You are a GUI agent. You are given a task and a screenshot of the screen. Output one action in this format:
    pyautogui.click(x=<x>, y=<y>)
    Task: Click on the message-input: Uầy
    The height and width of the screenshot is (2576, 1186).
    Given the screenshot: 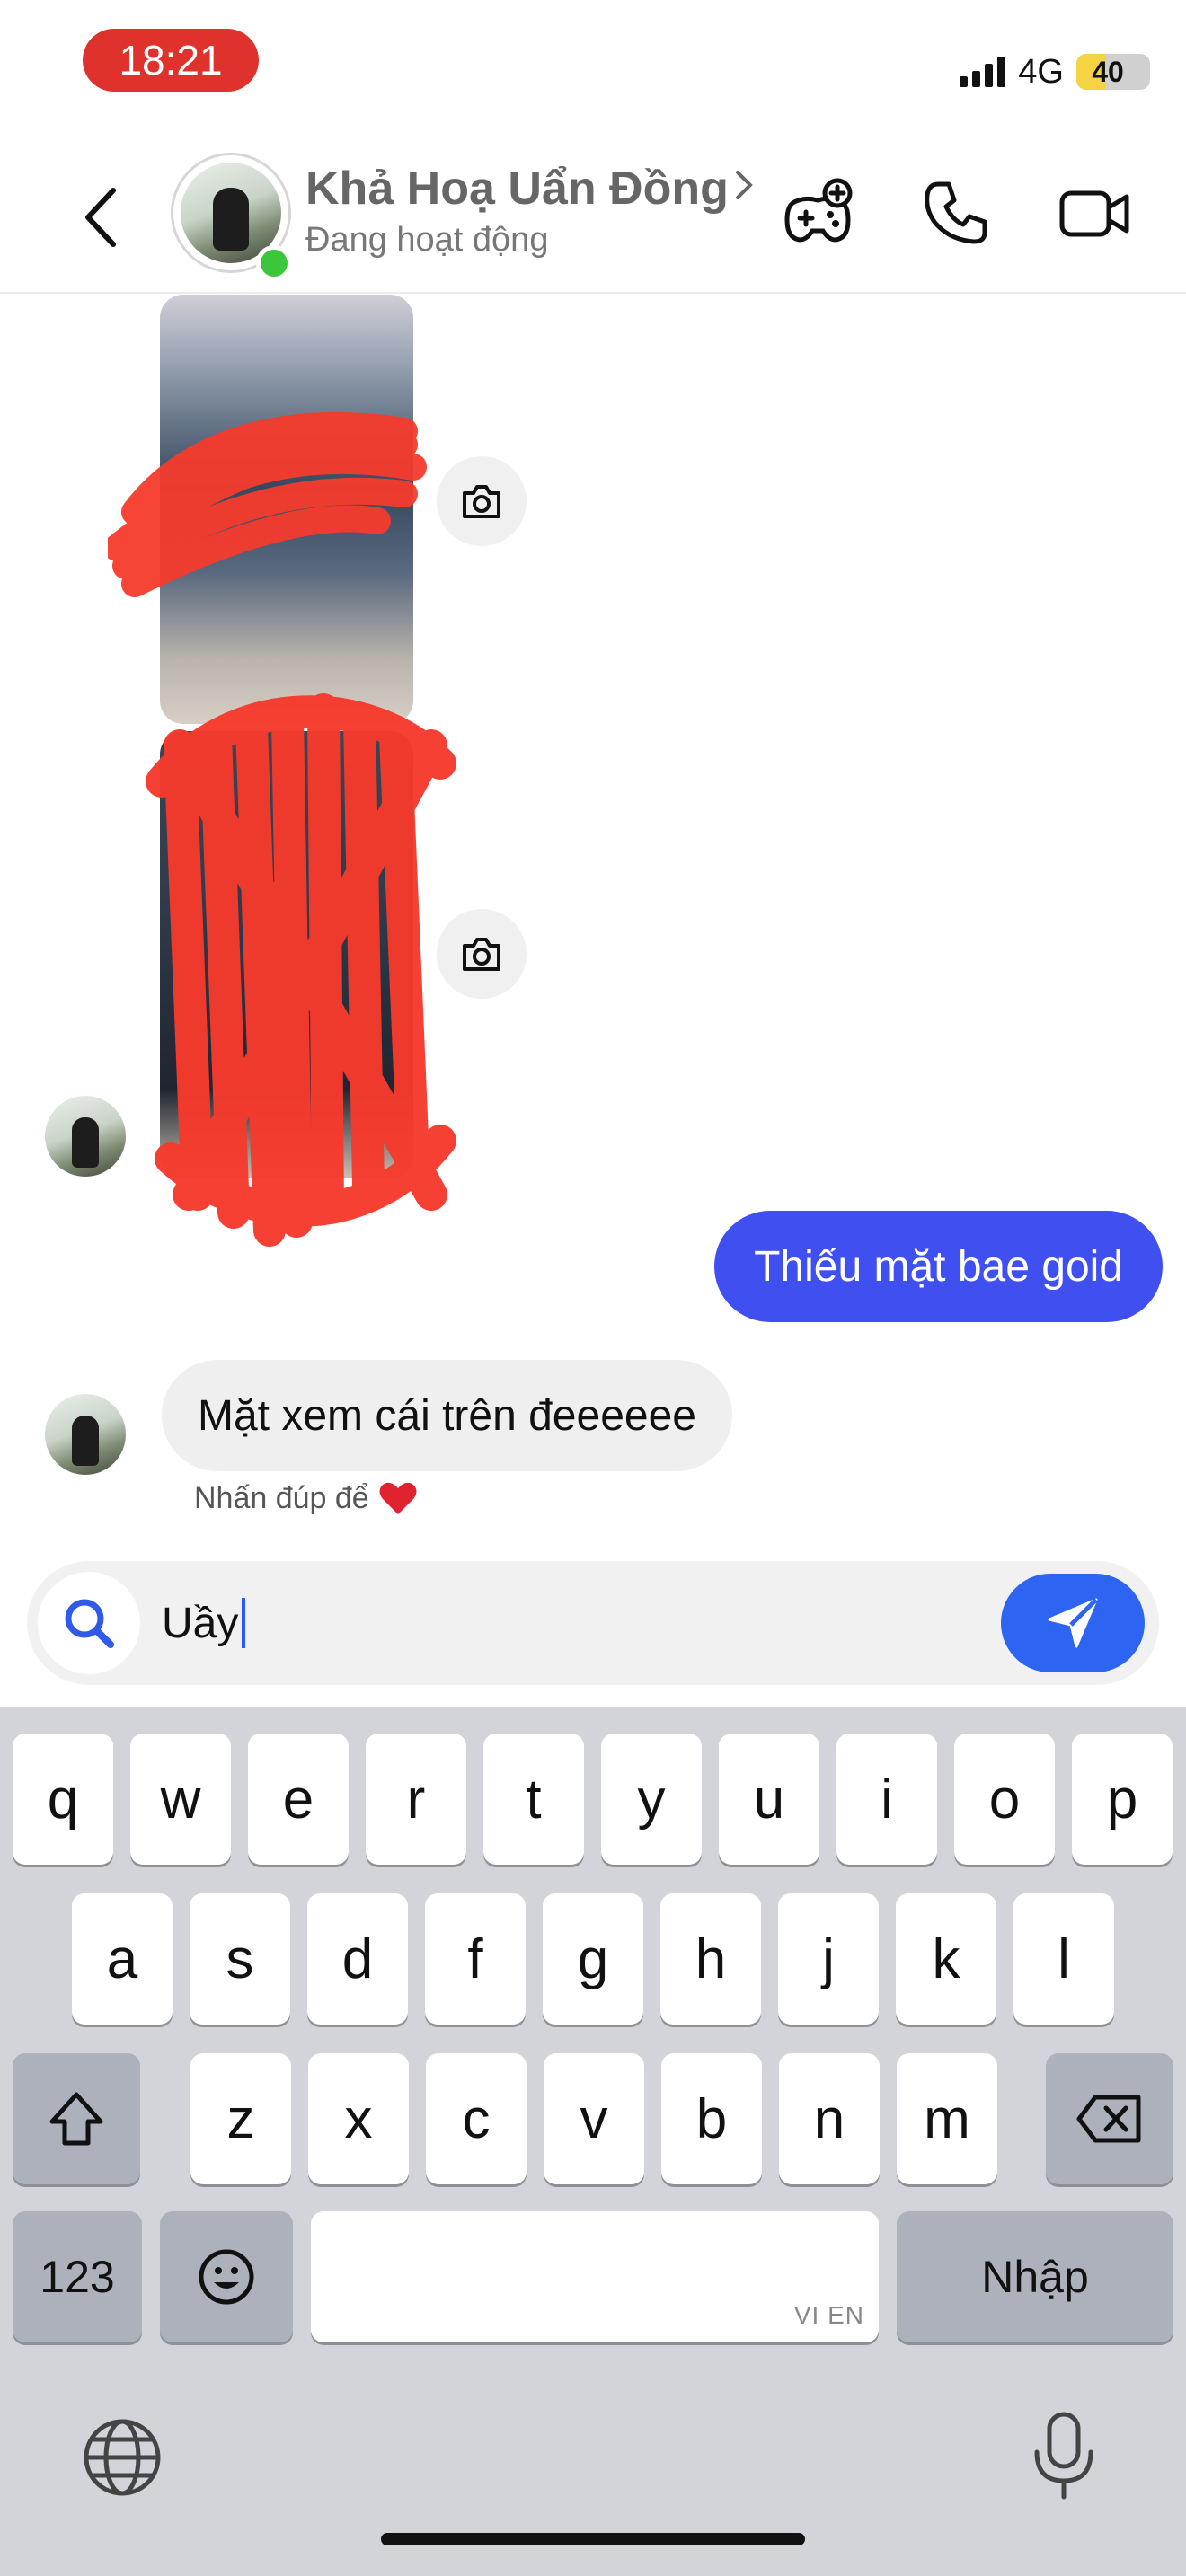 What is the action you would take?
    pyautogui.click(x=204, y=1623)
    